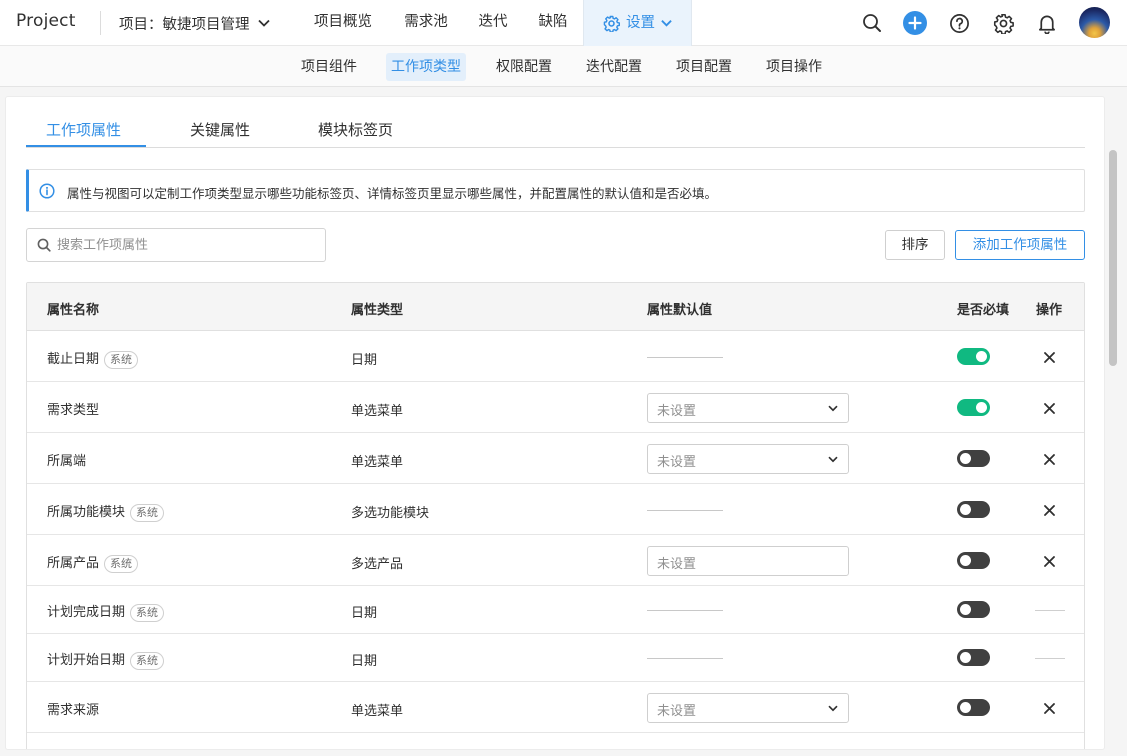  What do you see at coordinates (187, 245) in the screenshot?
I see `search-input` at bounding box center [187, 245].